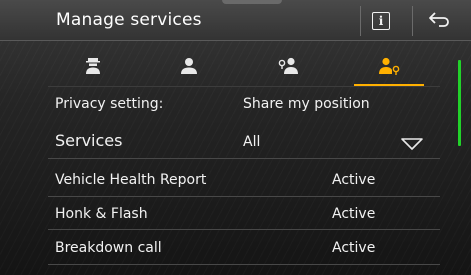 The height and width of the screenshot is (275, 471). I want to click on dropdown-triangle-icon, so click(412, 145).